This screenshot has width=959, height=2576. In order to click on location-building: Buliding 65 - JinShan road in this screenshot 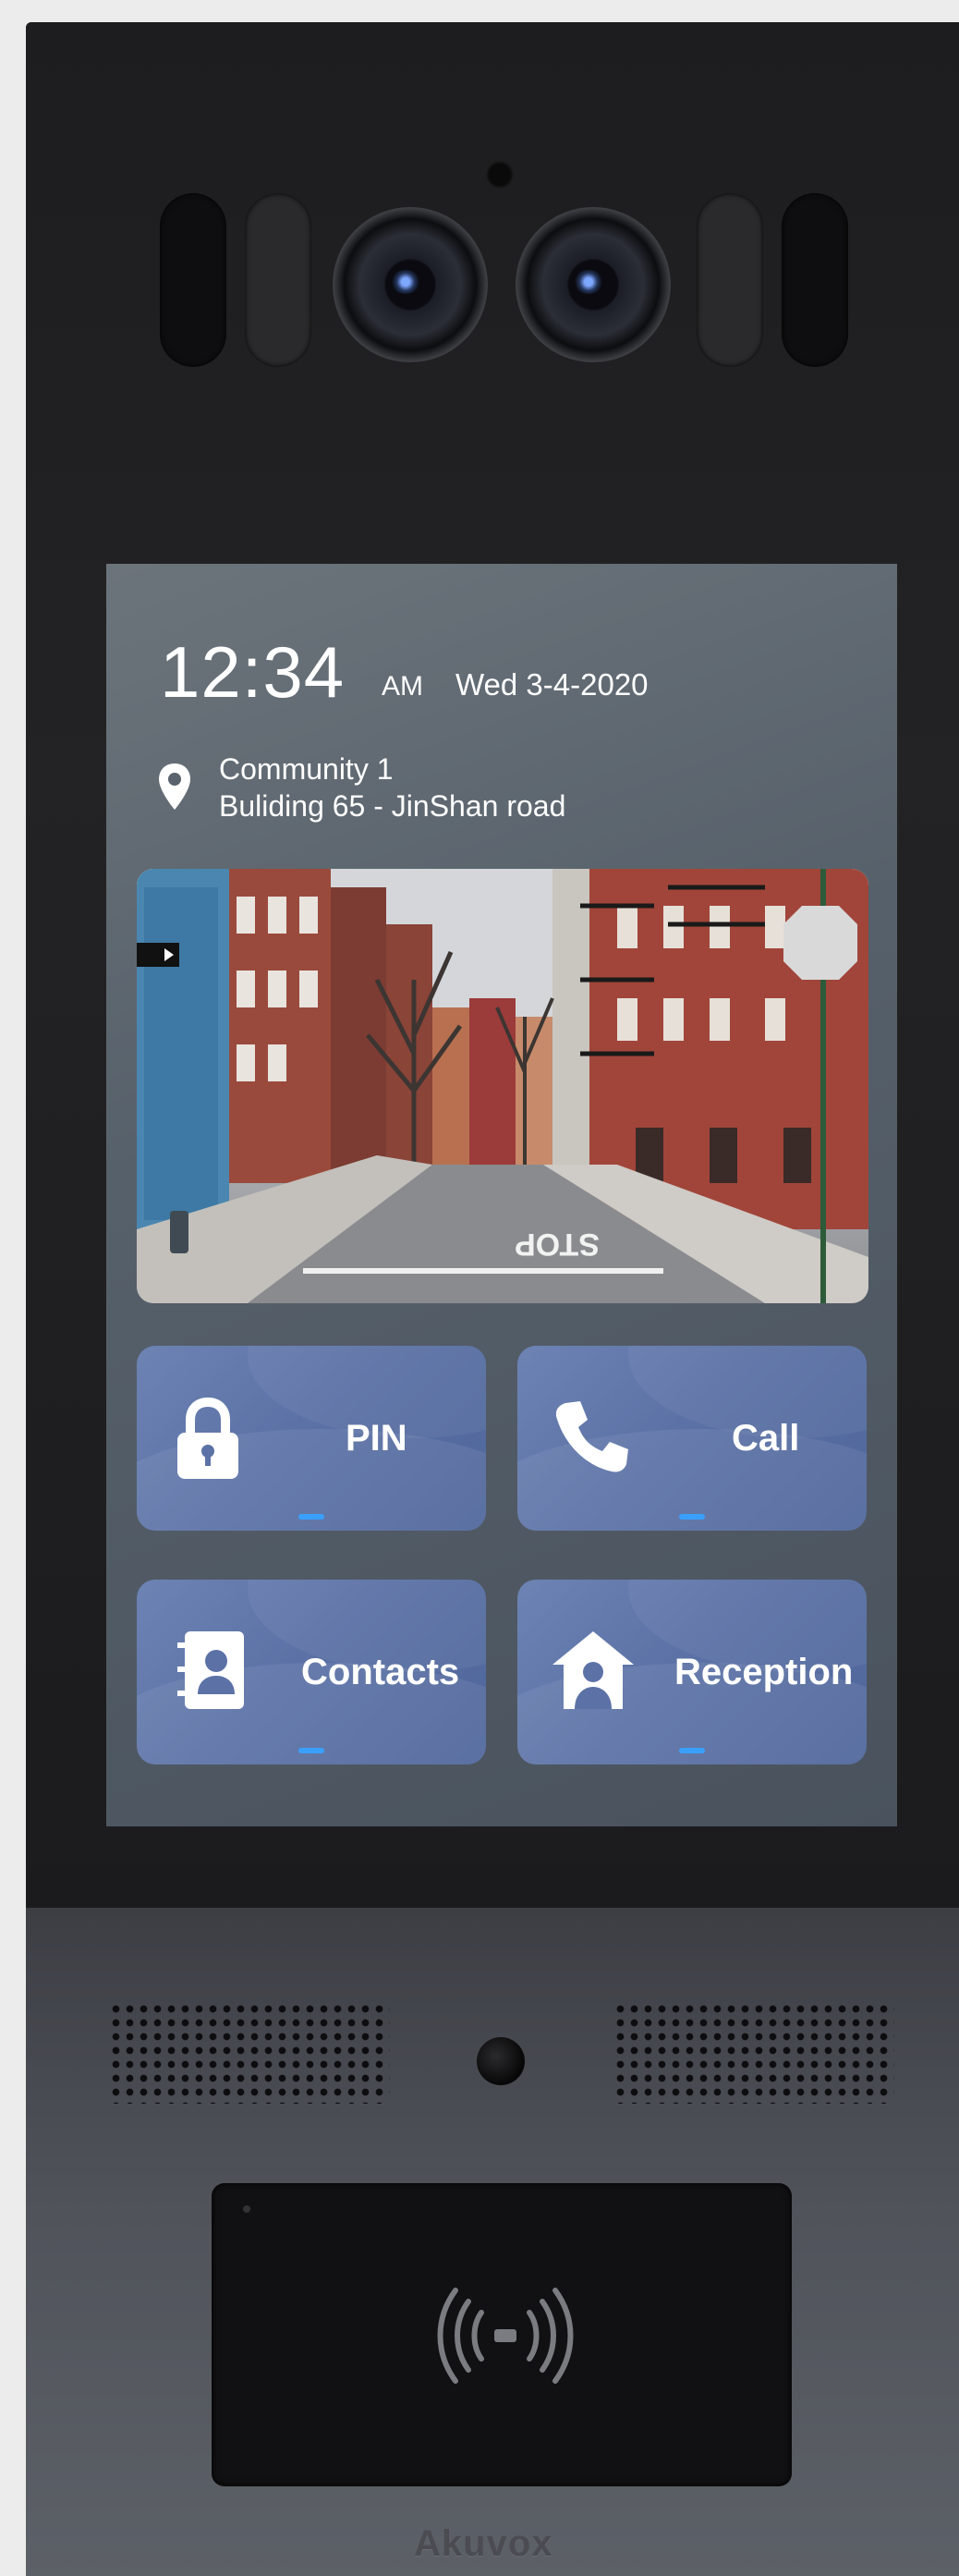, I will do `click(392, 806)`.